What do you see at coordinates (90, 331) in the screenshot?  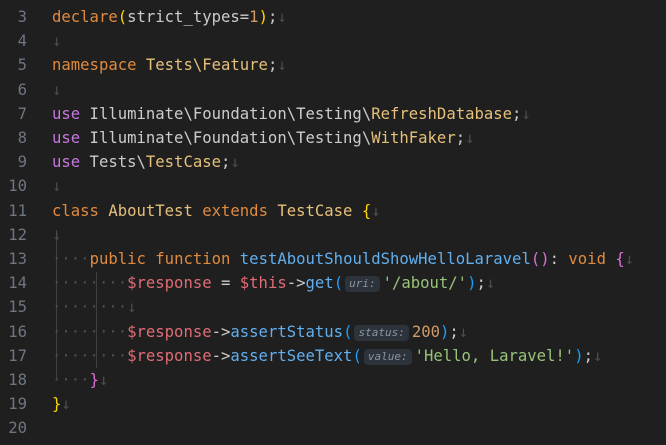 I see `whitespace-marker: ········` at bounding box center [90, 331].